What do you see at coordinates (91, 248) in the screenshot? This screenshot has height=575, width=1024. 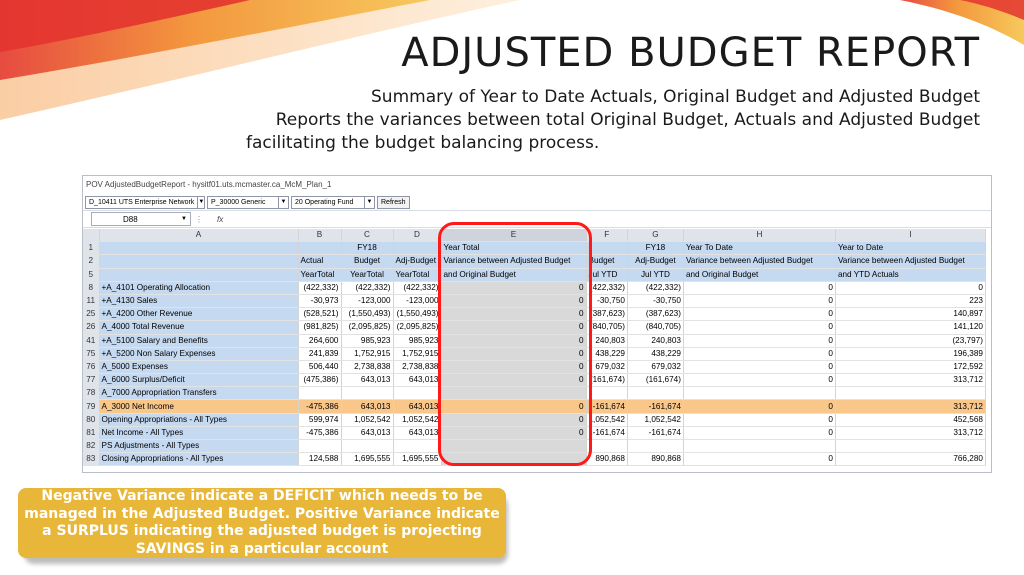 I see `row-number: 1` at bounding box center [91, 248].